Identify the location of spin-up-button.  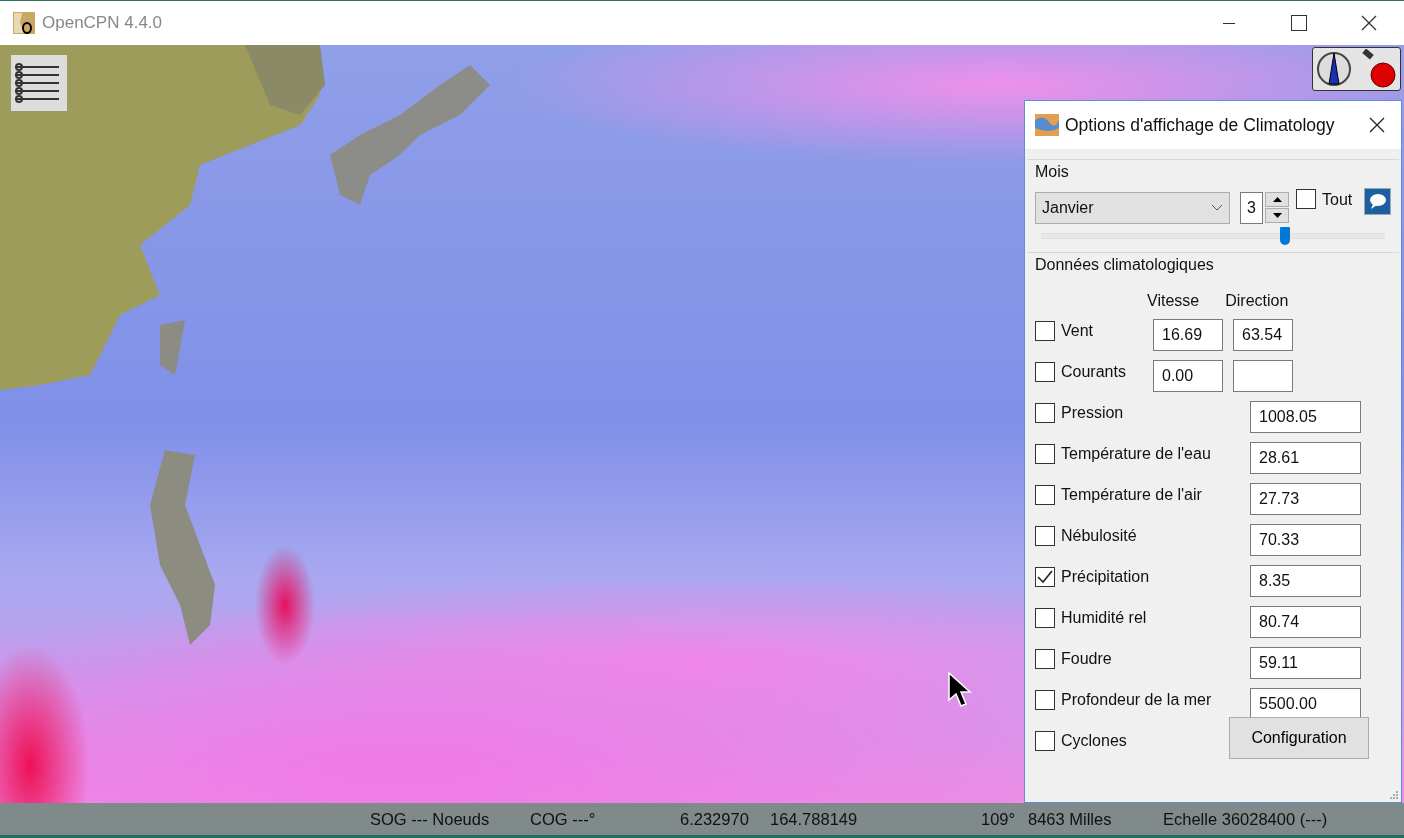
(1277, 199).